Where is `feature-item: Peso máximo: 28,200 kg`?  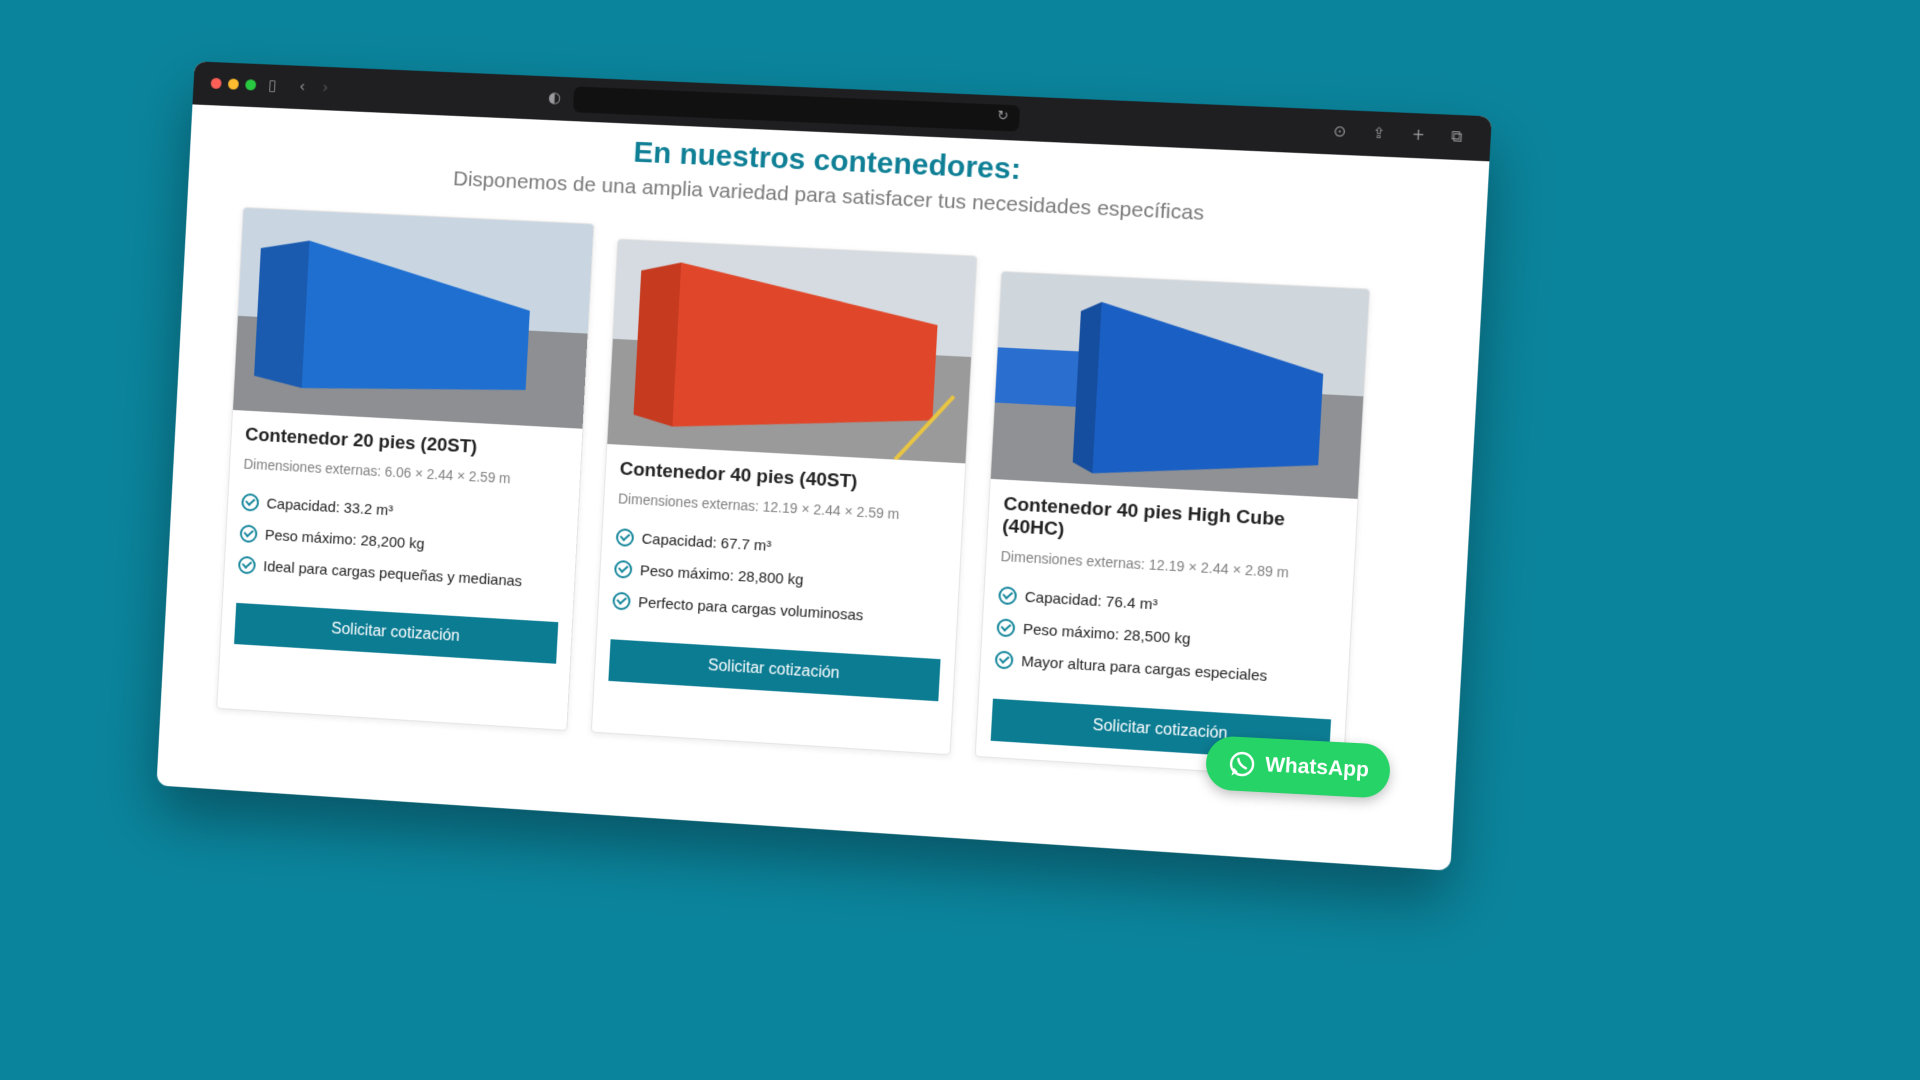 feature-item: Peso máximo: 28,200 kg is located at coordinates (400, 542).